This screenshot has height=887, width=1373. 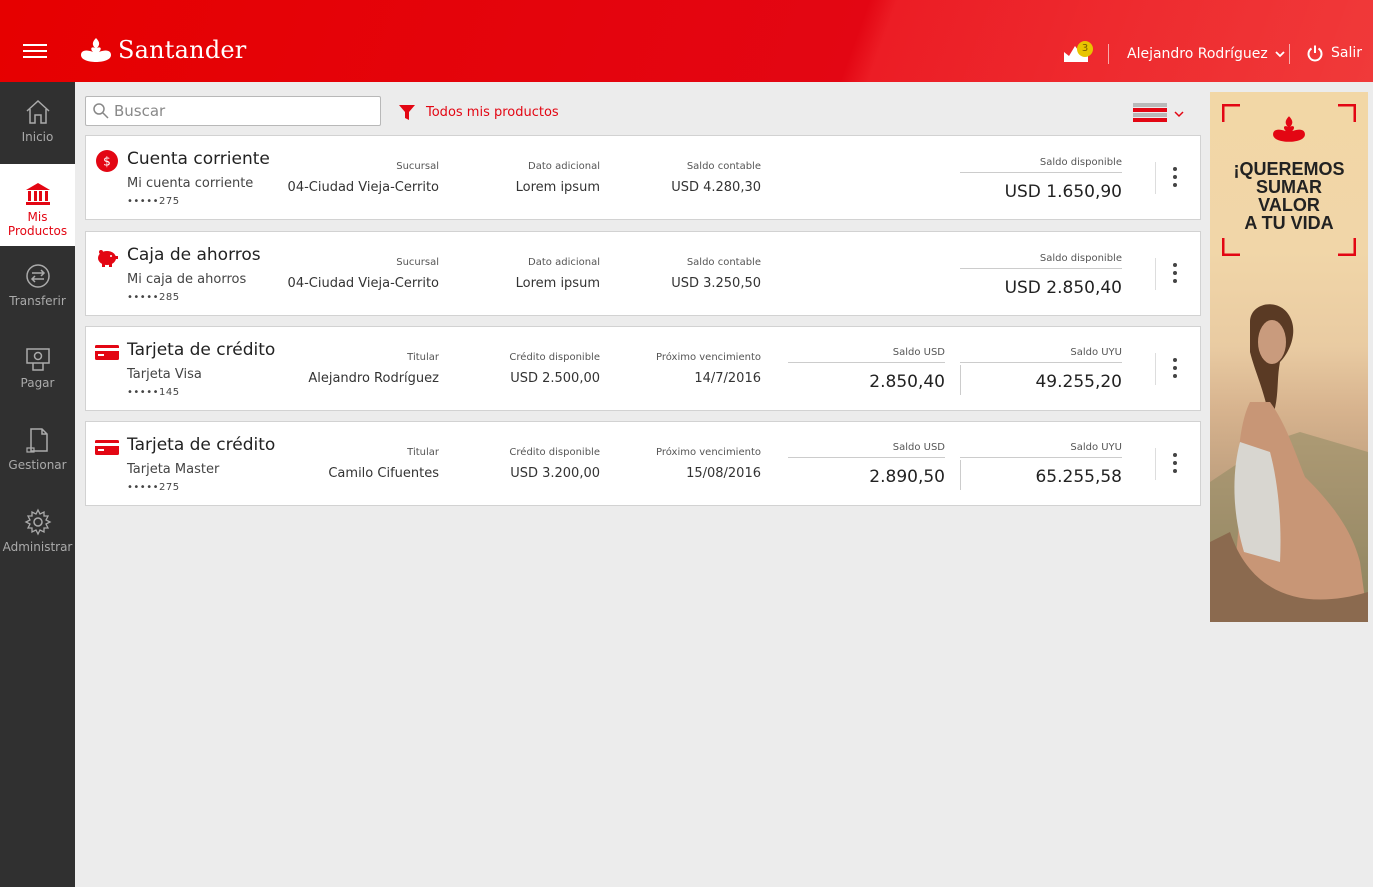 I want to click on product-subtitle: Tarjeta Master, so click(x=173, y=469).